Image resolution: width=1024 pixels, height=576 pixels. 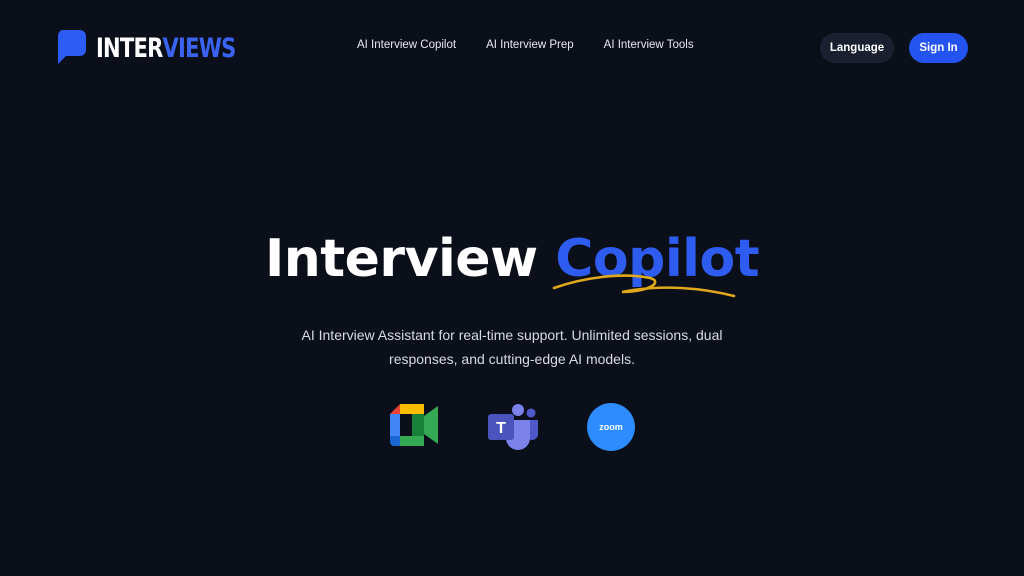 What do you see at coordinates (644, 286) in the screenshot?
I see `underline-swoosh-icon` at bounding box center [644, 286].